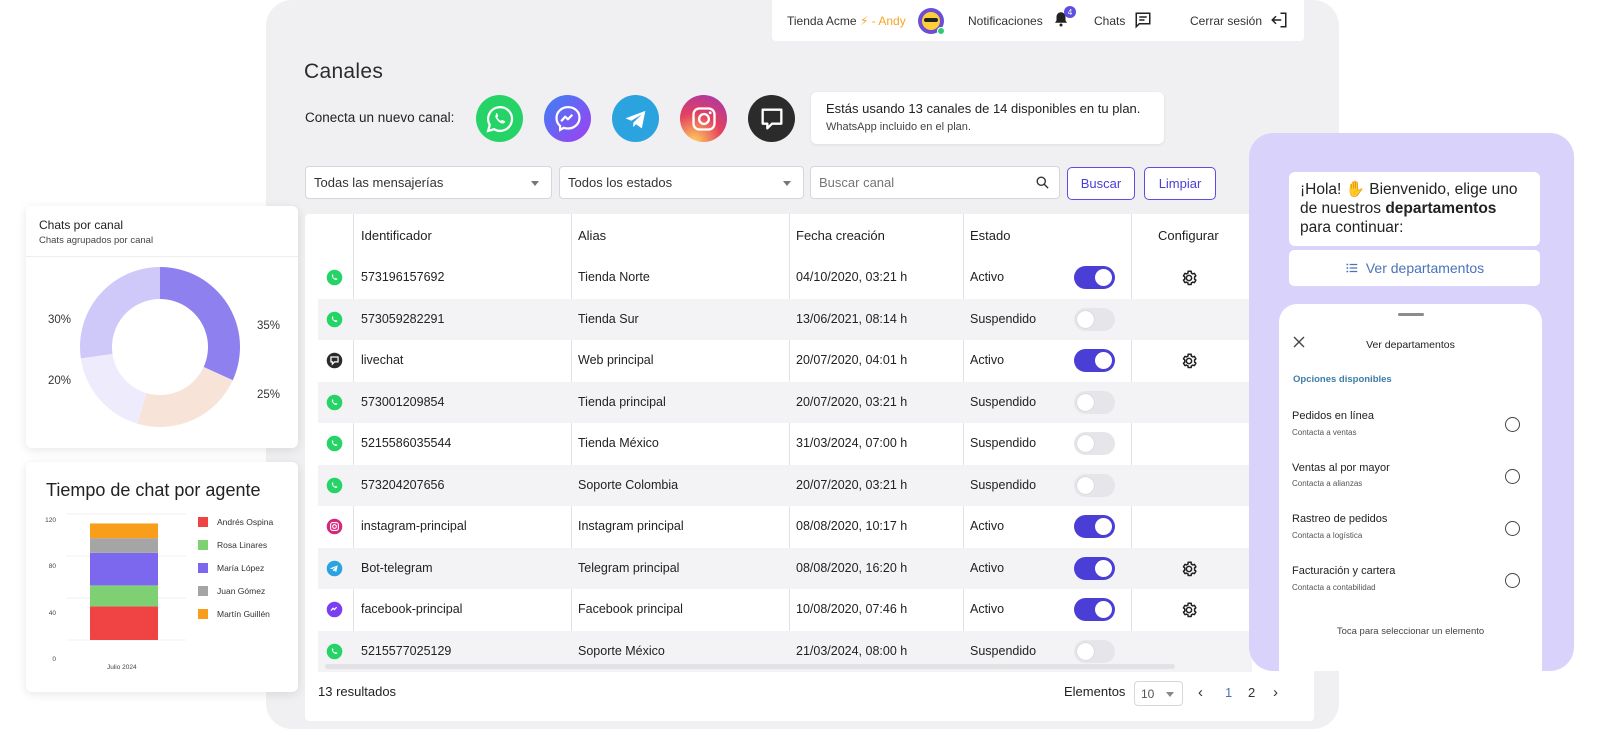  What do you see at coordinates (1228, 692) in the screenshot?
I see `page-1-button: 1` at bounding box center [1228, 692].